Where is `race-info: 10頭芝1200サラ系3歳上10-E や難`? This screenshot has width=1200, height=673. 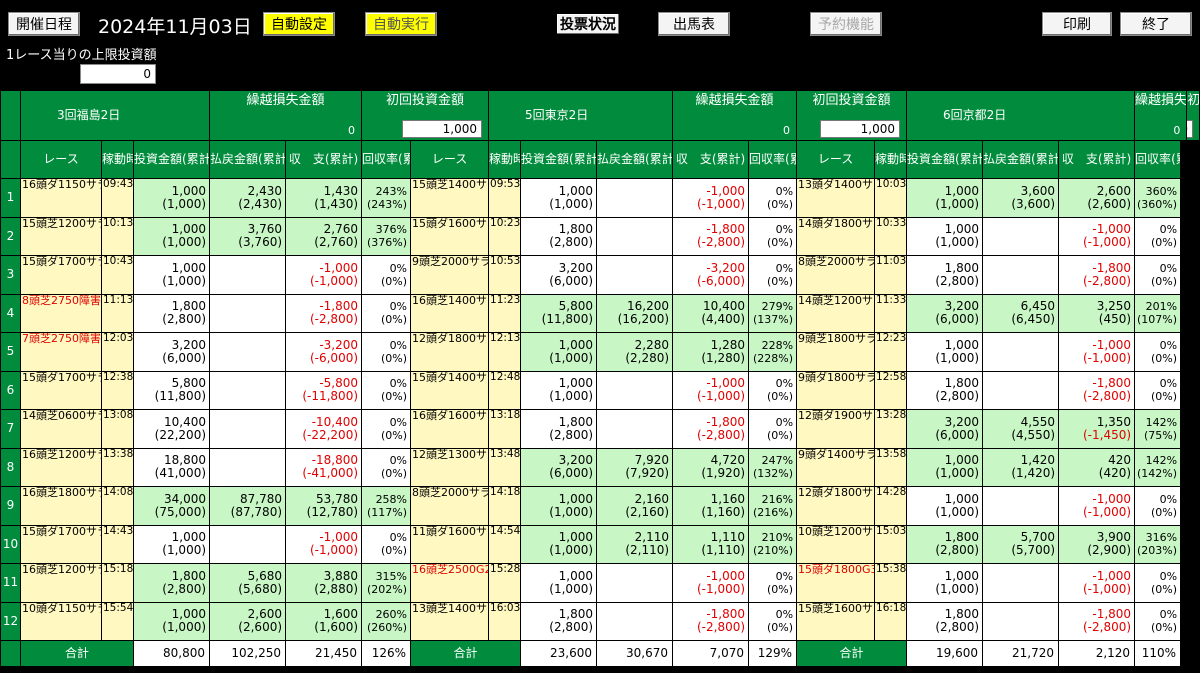 race-info: 10頭芝1200サラ系3歳上10-E や難 is located at coordinates (836, 544).